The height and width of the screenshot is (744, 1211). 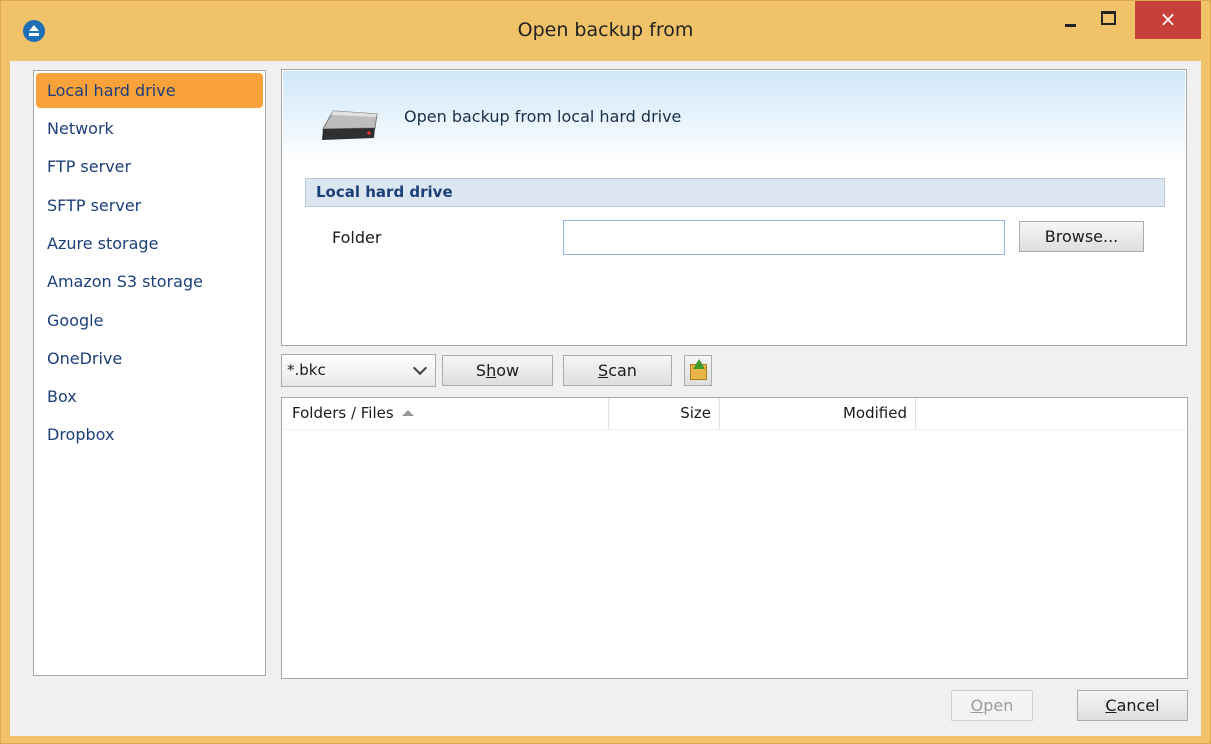 What do you see at coordinates (664, 413) in the screenshot?
I see `column-header-size: Size` at bounding box center [664, 413].